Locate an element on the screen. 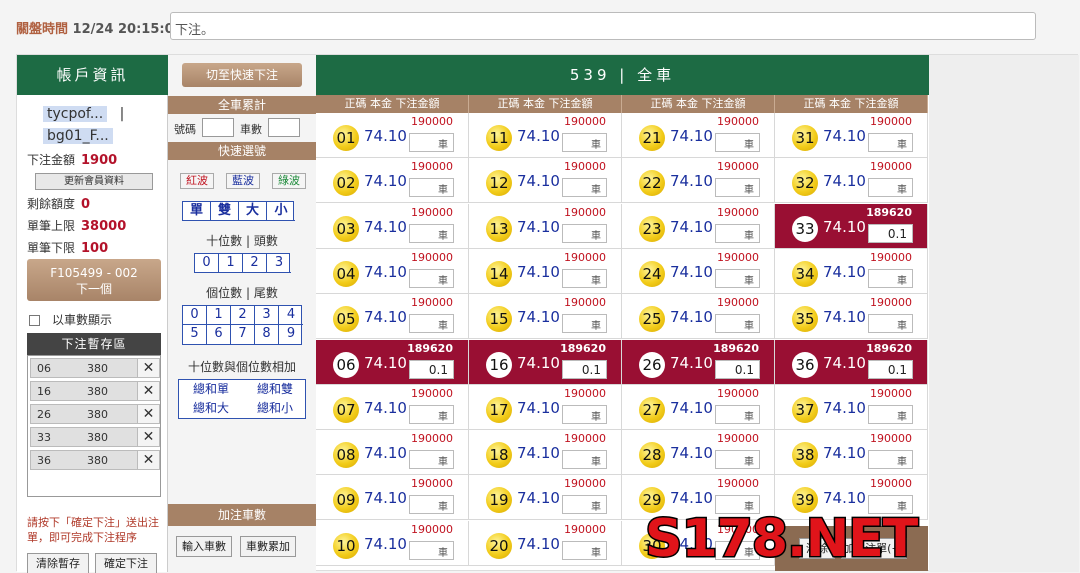 This screenshot has height=573, width=1080. units-option: 4 is located at coordinates (291, 315).